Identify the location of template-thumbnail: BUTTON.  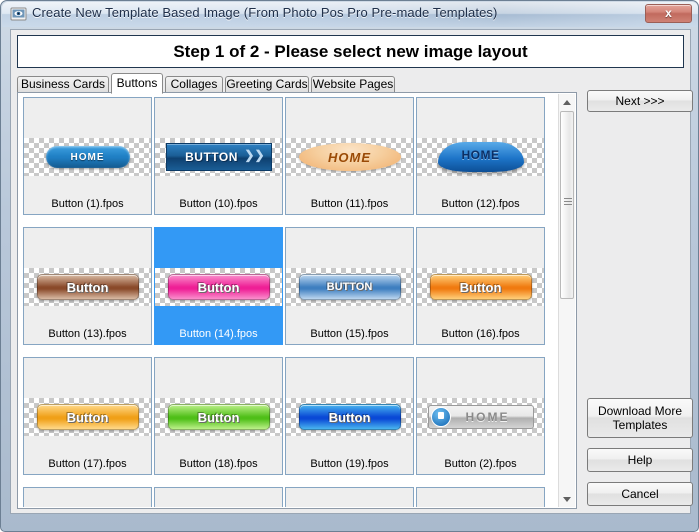
(349, 287).